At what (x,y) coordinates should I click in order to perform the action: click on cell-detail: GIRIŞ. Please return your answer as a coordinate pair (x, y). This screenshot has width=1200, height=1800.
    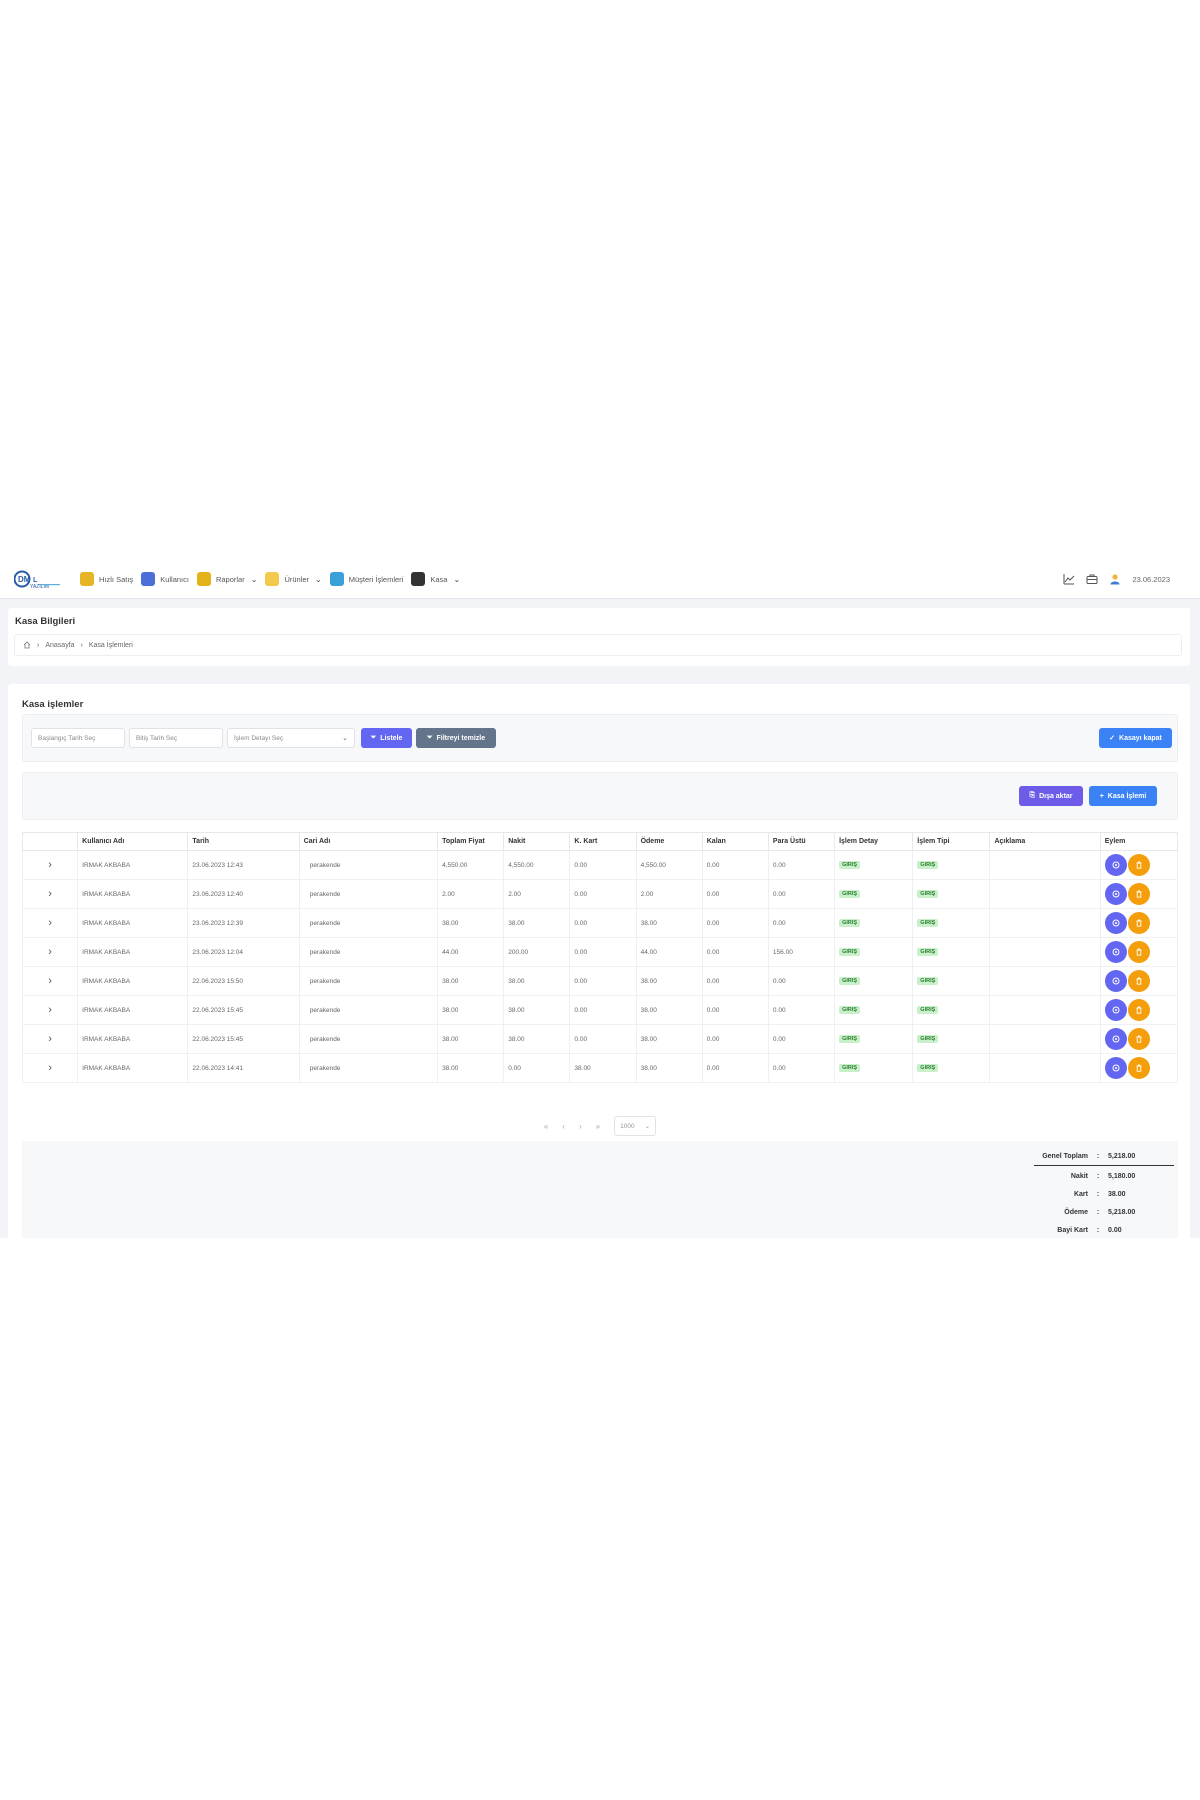
    Looking at the image, I should click on (874, 894).